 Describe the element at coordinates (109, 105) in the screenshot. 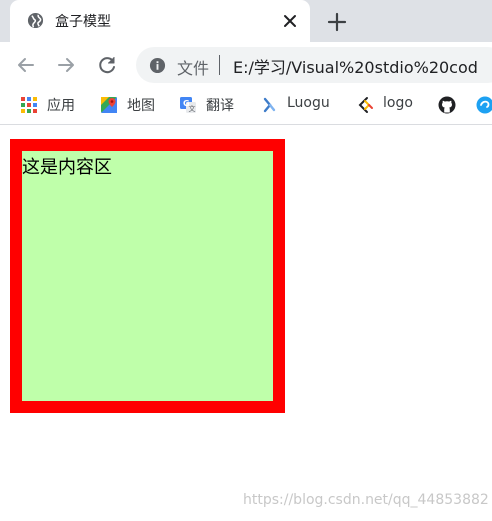

I see `maps-icon` at that location.